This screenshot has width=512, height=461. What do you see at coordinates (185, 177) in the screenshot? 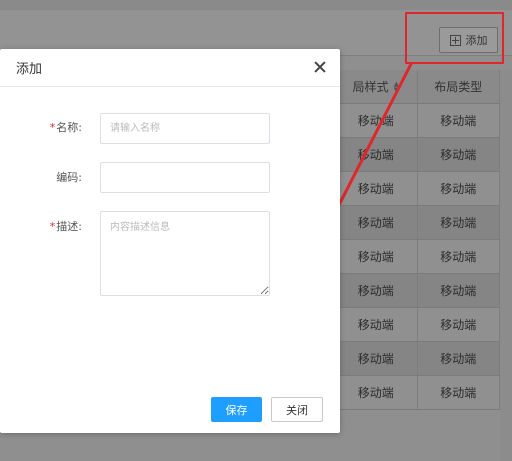
I see `code-input` at bounding box center [185, 177].